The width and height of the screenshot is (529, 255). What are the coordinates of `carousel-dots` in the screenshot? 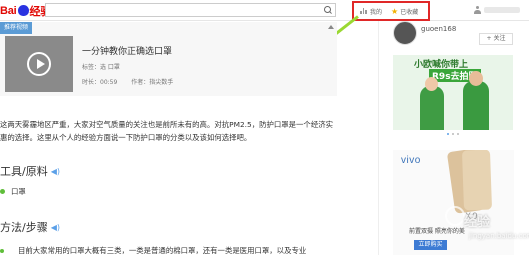 It's located at (453, 134).